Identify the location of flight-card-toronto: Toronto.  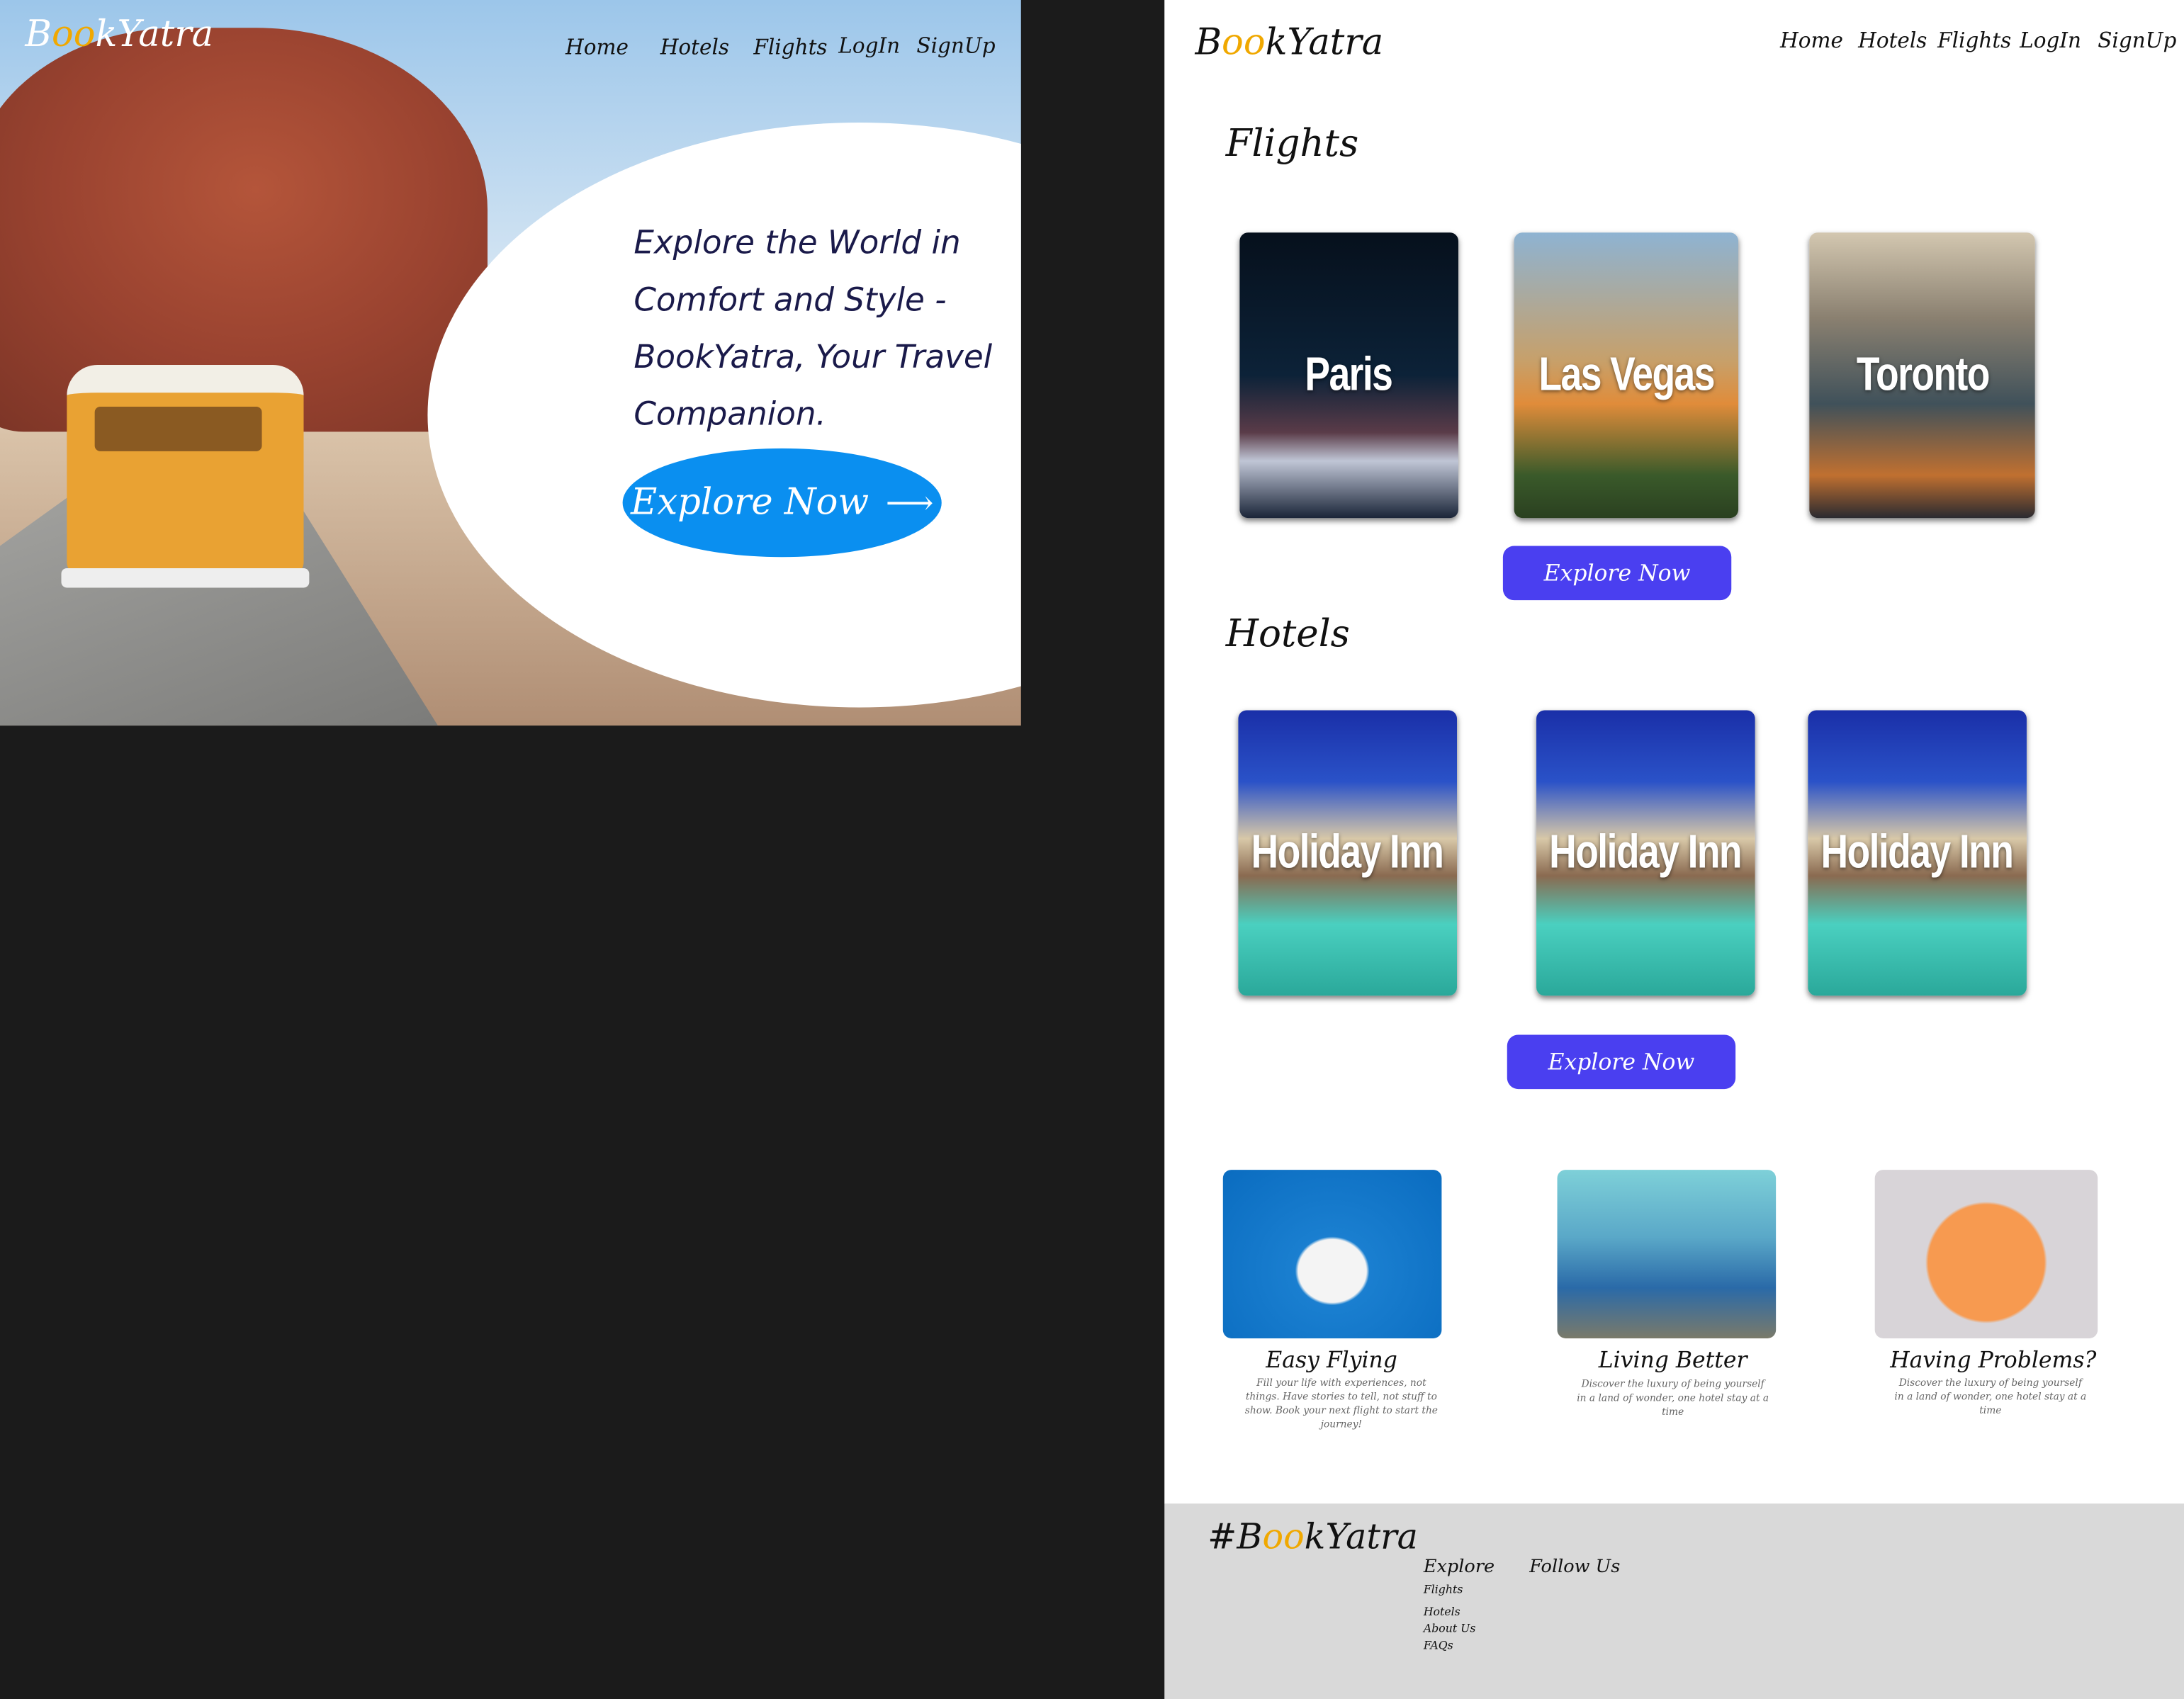
(1922, 375).